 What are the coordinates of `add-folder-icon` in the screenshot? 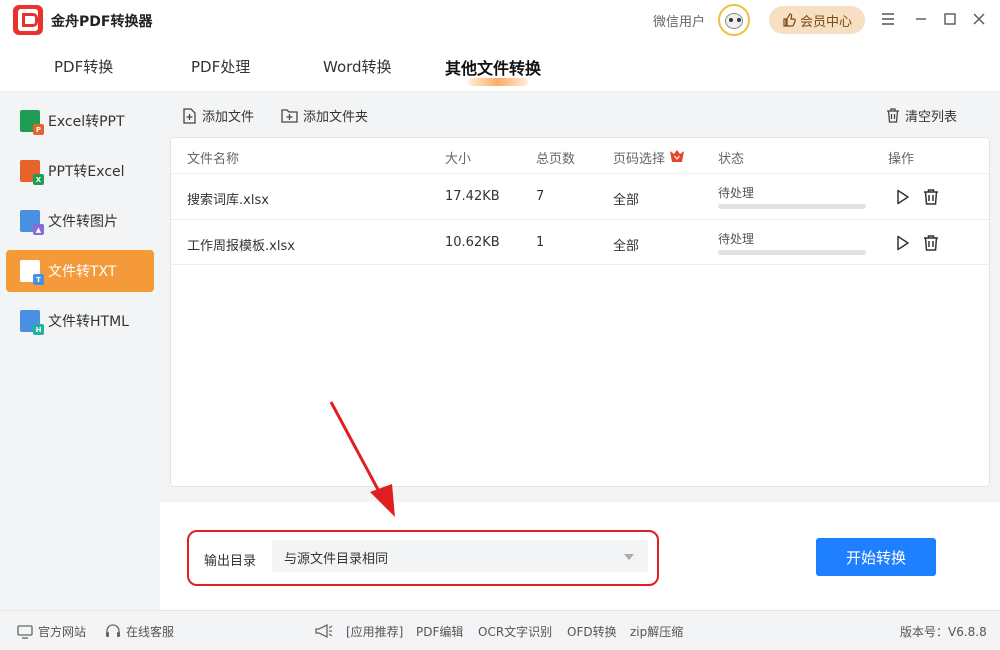 It's located at (289, 116).